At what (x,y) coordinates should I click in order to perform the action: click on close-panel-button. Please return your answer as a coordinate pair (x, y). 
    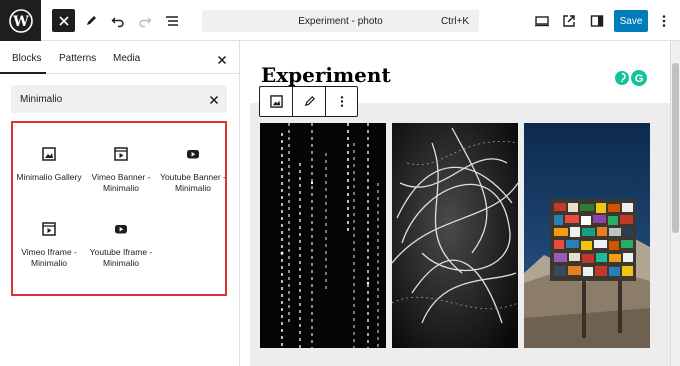
    Looking at the image, I should click on (222, 61).